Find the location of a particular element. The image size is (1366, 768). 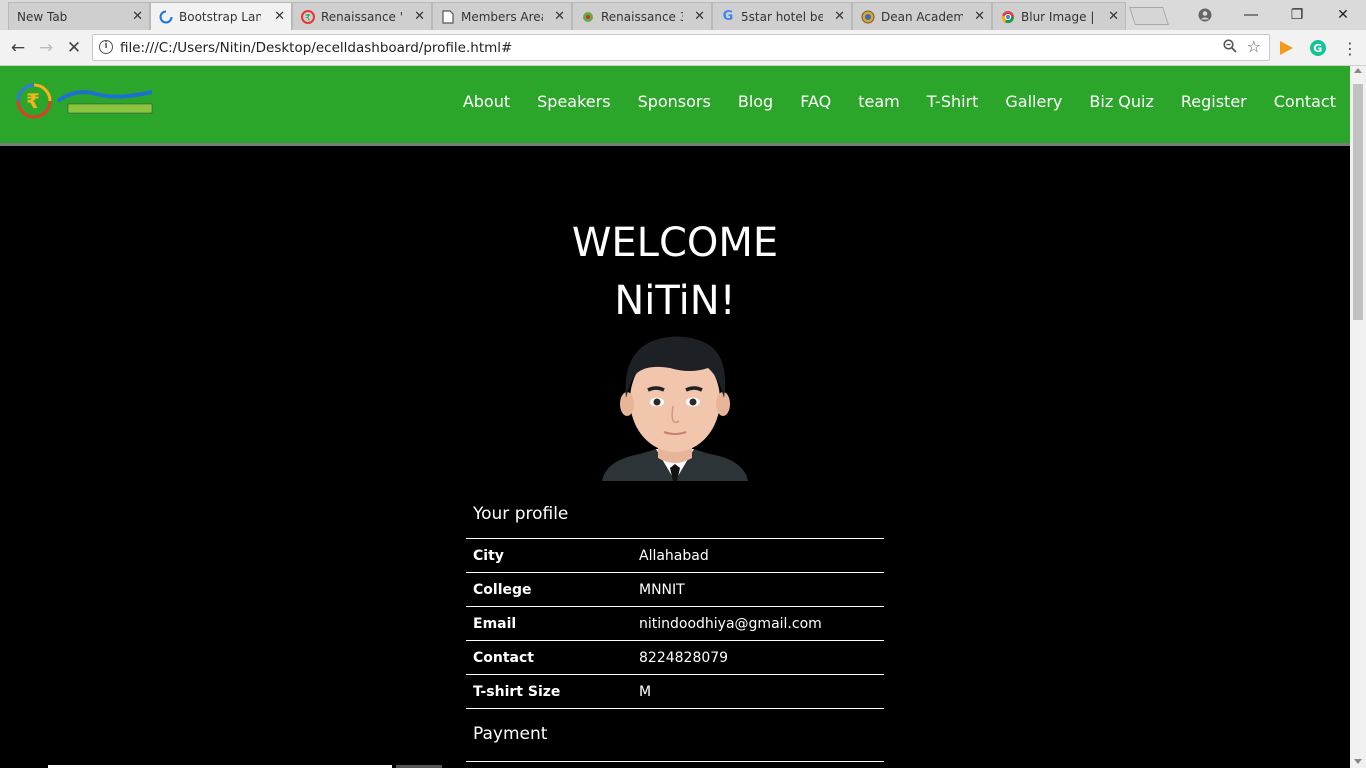

renaissance-logo: ₹ is located at coordinates (86, 101).